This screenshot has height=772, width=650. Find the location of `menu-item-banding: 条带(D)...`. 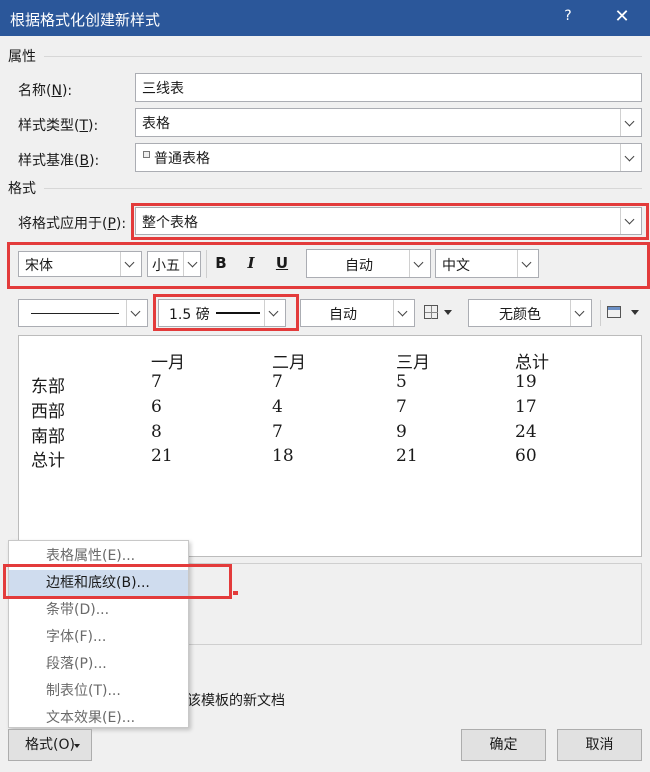

menu-item-banding: 条带(D)... is located at coordinates (98, 610).